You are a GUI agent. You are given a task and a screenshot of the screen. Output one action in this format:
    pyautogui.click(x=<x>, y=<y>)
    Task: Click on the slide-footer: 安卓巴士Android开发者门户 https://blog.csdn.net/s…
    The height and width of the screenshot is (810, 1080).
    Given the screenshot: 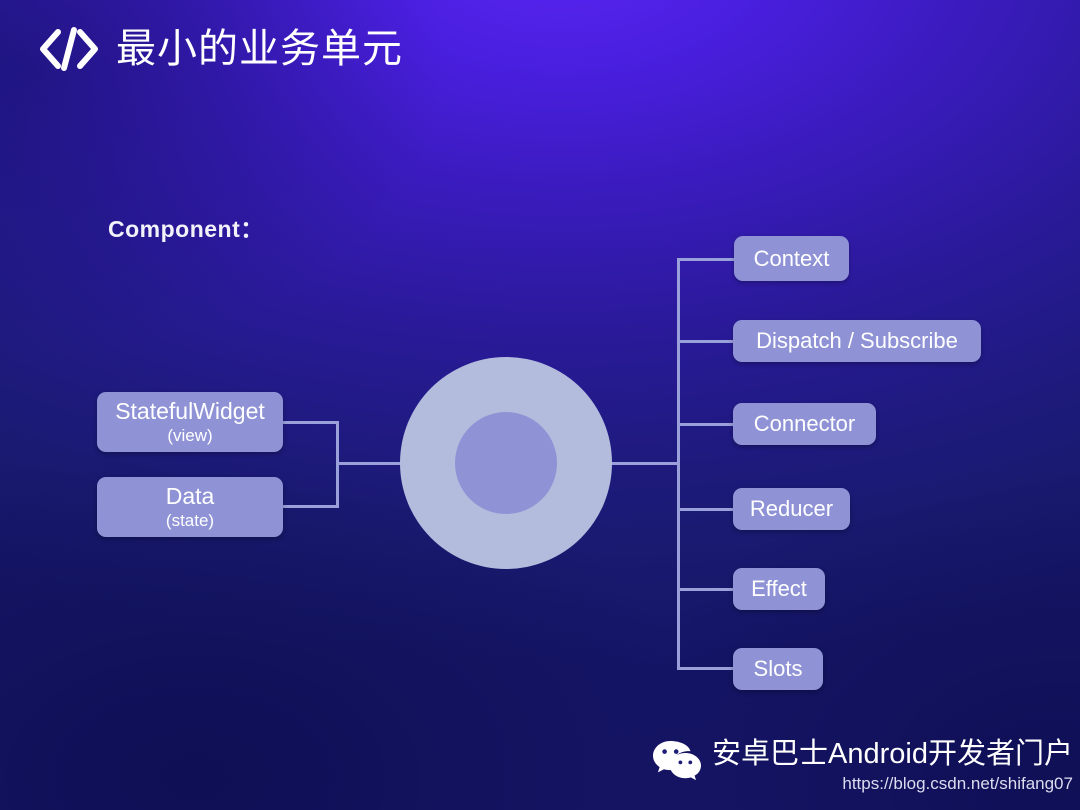 What is the action you would take?
    pyautogui.click(x=862, y=766)
    